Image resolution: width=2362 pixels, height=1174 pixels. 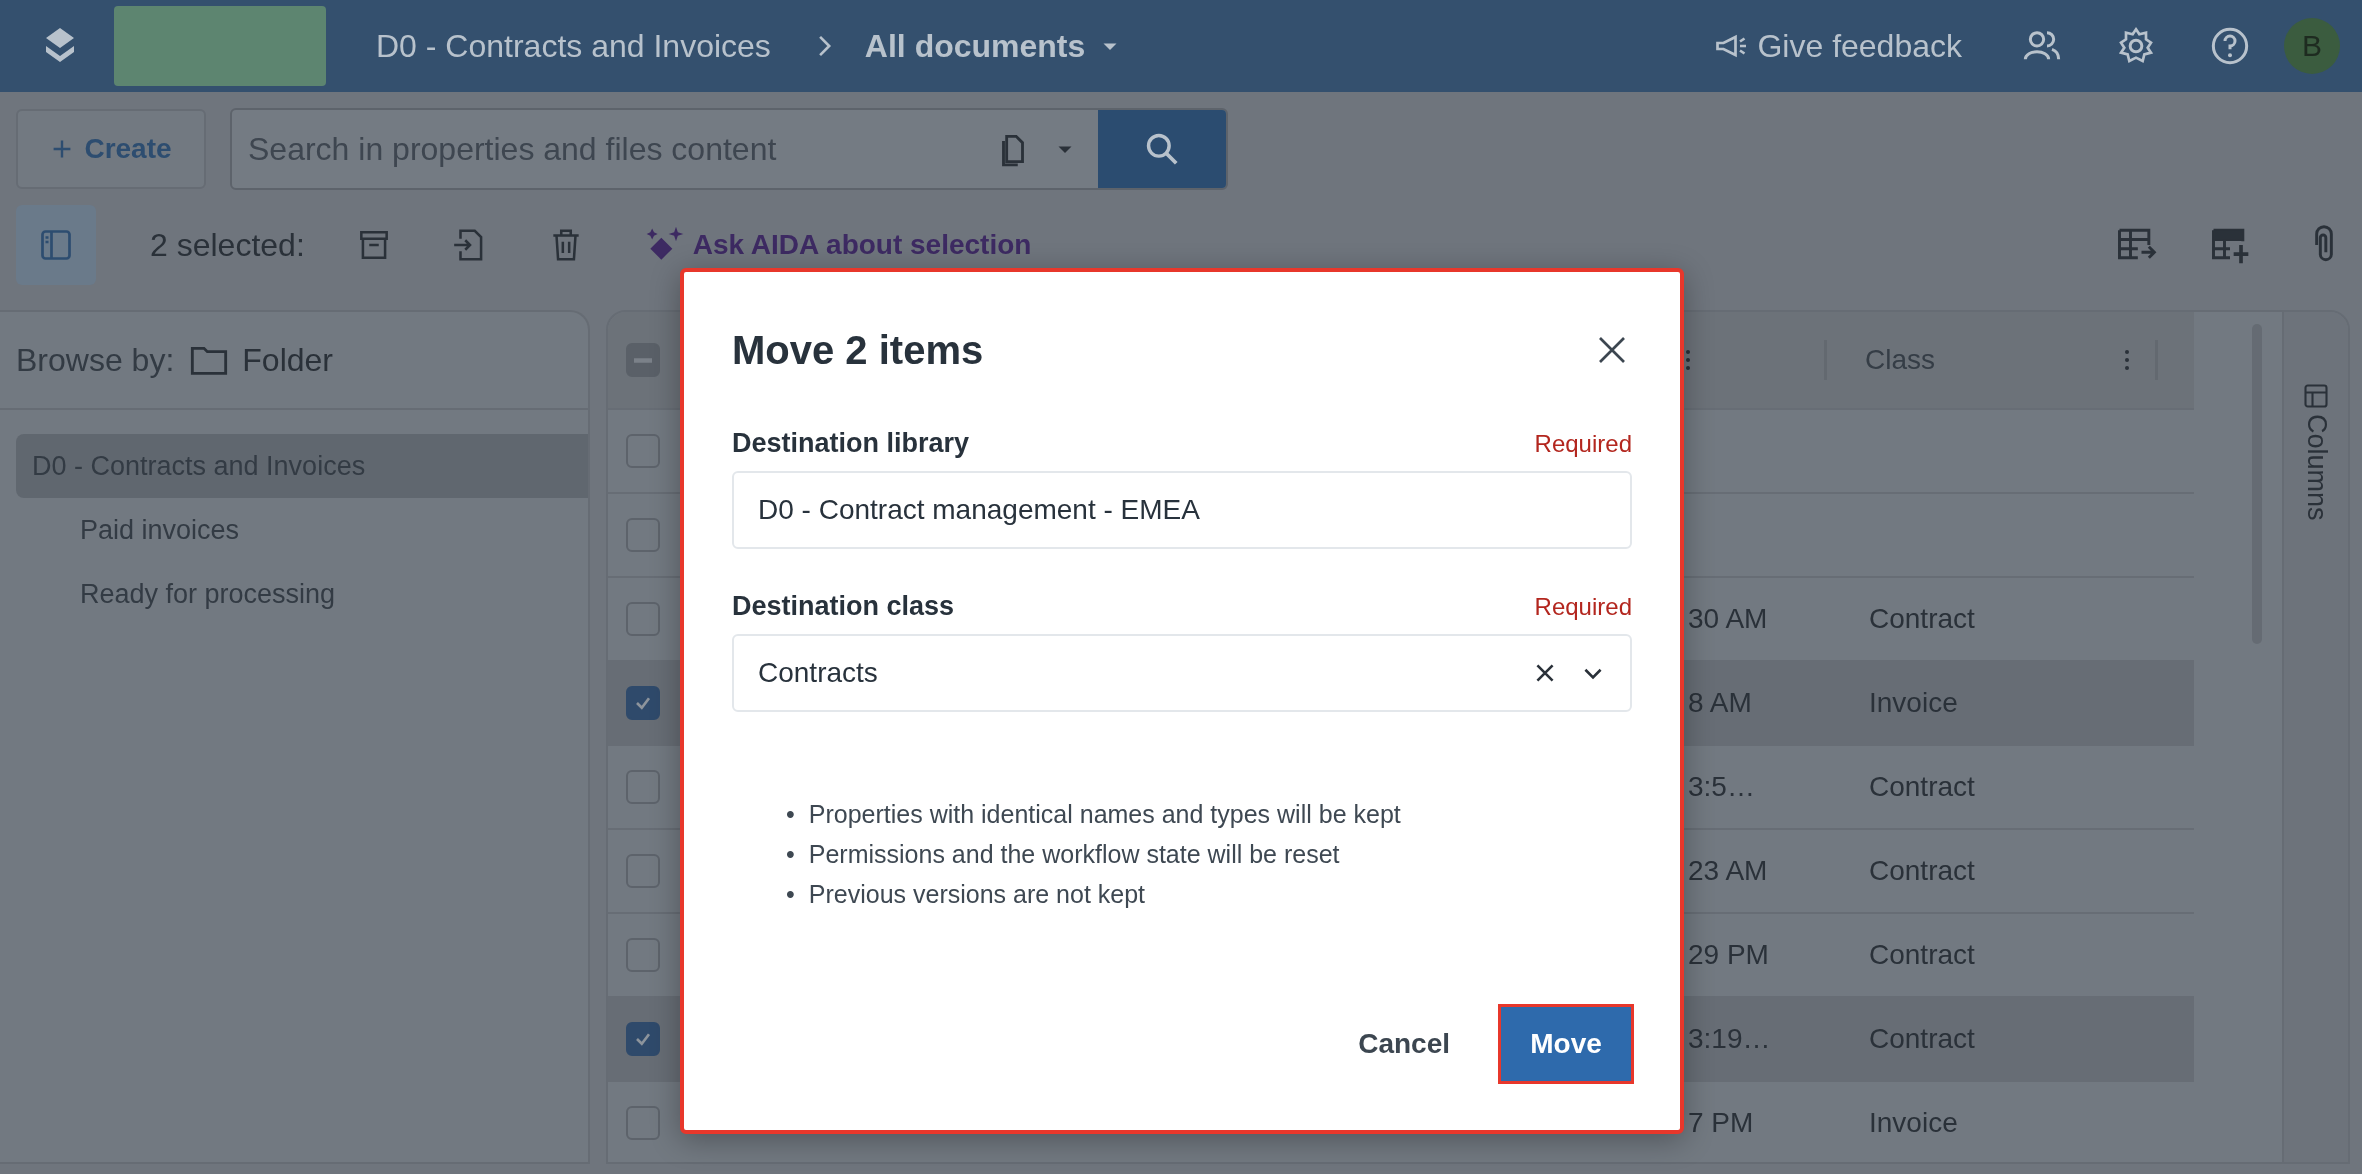 What do you see at coordinates (858, 350) in the screenshot?
I see `dialog-title: Move 2 items` at bounding box center [858, 350].